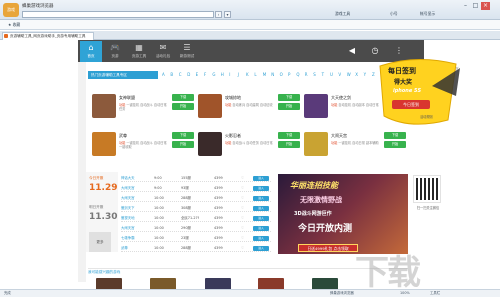 The height and width of the screenshot is (297, 500). What do you see at coordinates (196, 238) in the screenshot?
I see `server-row: 七雄争霸 10:00 23服 4399 ♡ 进入` at bounding box center [196, 238].